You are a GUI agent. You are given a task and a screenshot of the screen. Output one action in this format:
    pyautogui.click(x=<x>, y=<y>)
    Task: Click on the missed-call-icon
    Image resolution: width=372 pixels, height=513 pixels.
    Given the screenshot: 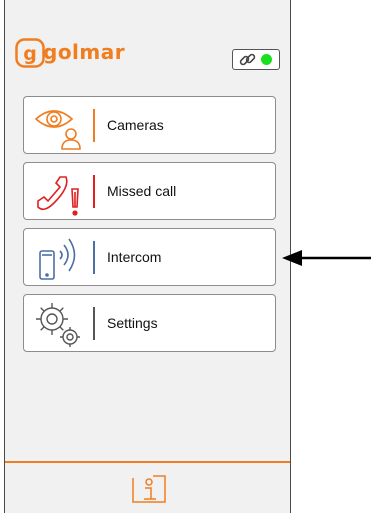 What is the action you would take?
    pyautogui.click(x=58, y=196)
    